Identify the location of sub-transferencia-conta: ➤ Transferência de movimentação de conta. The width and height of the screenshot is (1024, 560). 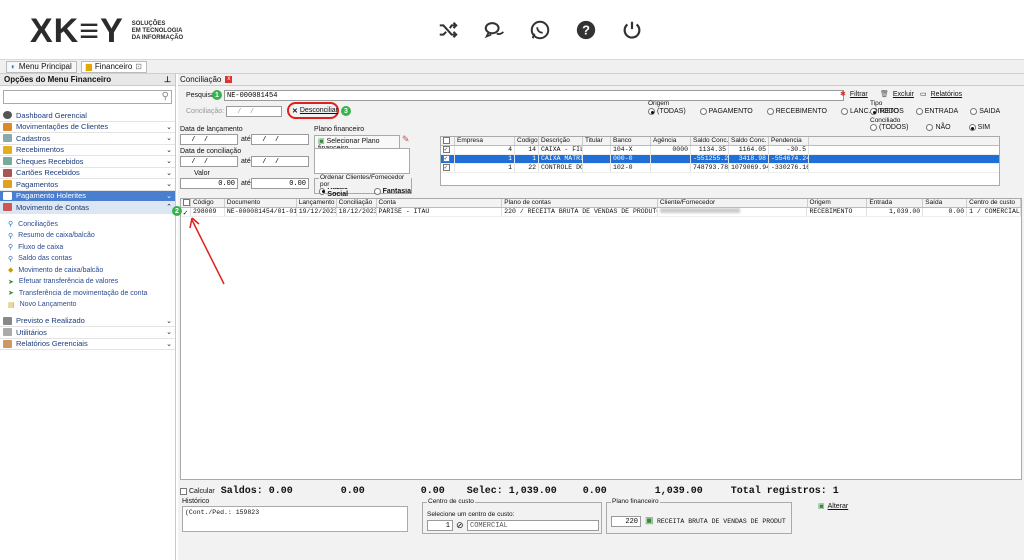
(87, 294).